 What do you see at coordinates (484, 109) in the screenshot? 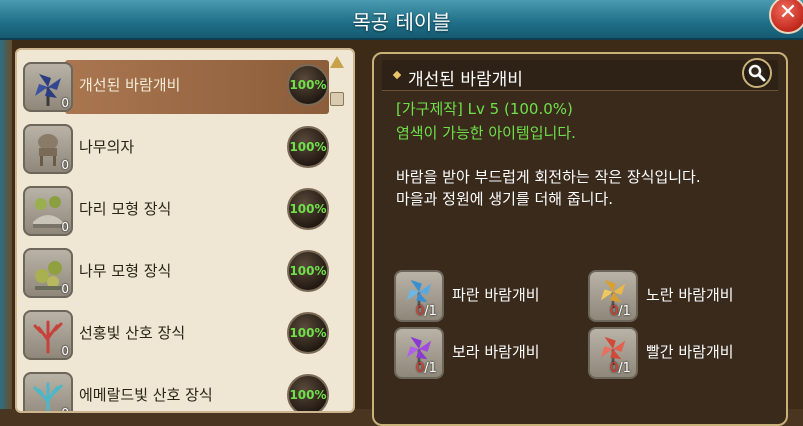
I see `craft-level: [가구제작] Lv 5 (100.0%)` at bounding box center [484, 109].